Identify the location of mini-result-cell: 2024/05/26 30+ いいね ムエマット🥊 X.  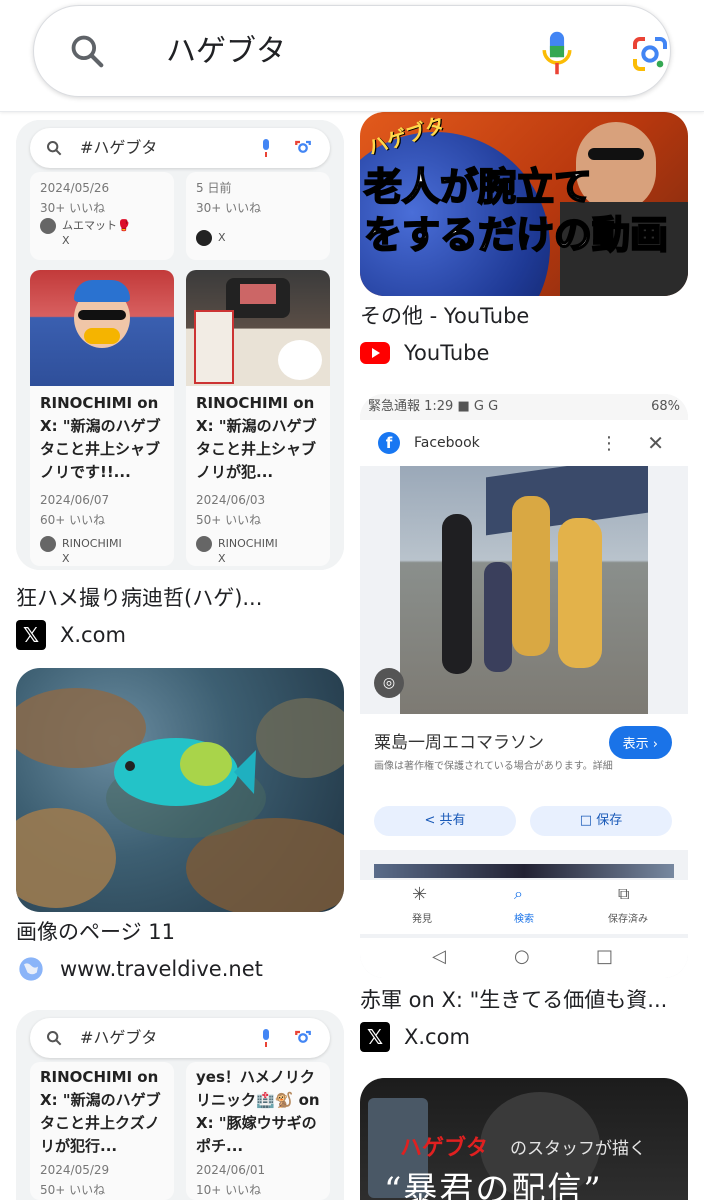
(102, 216).